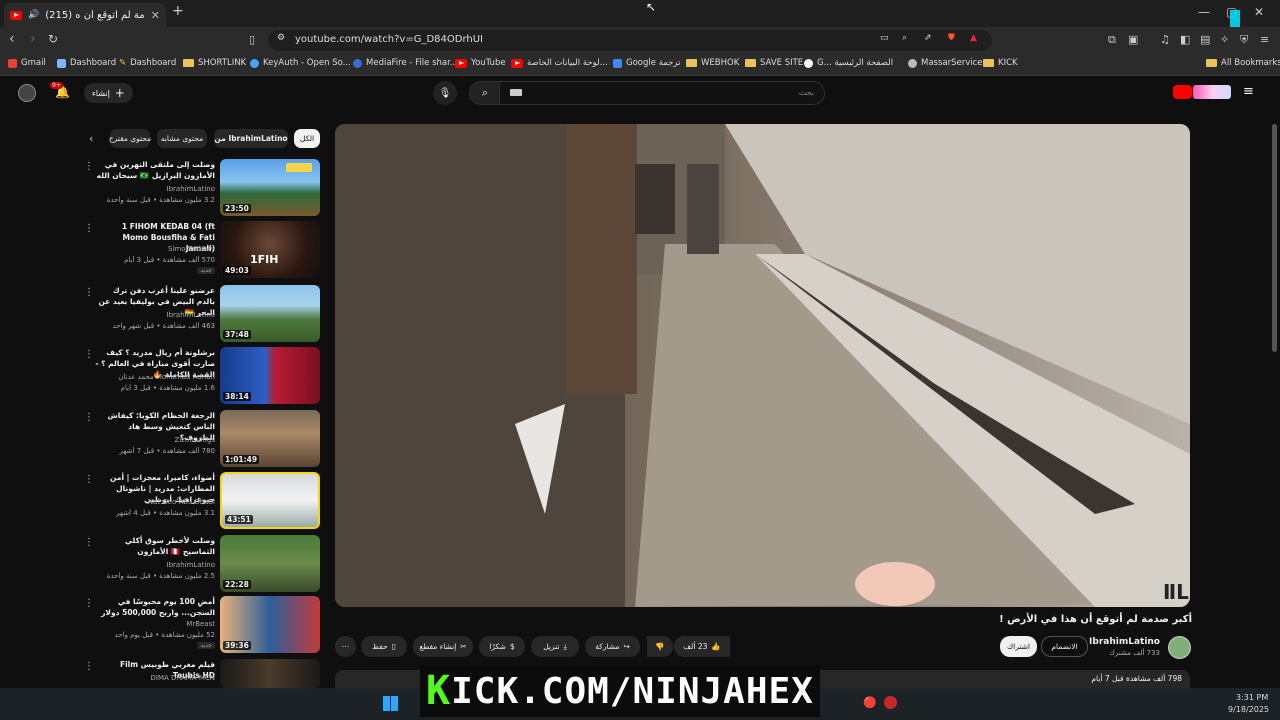  What do you see at coordinates (345, 646) in the screenshot?
I see `more-actions-button: ⋯` at bounding box center [345, 646].